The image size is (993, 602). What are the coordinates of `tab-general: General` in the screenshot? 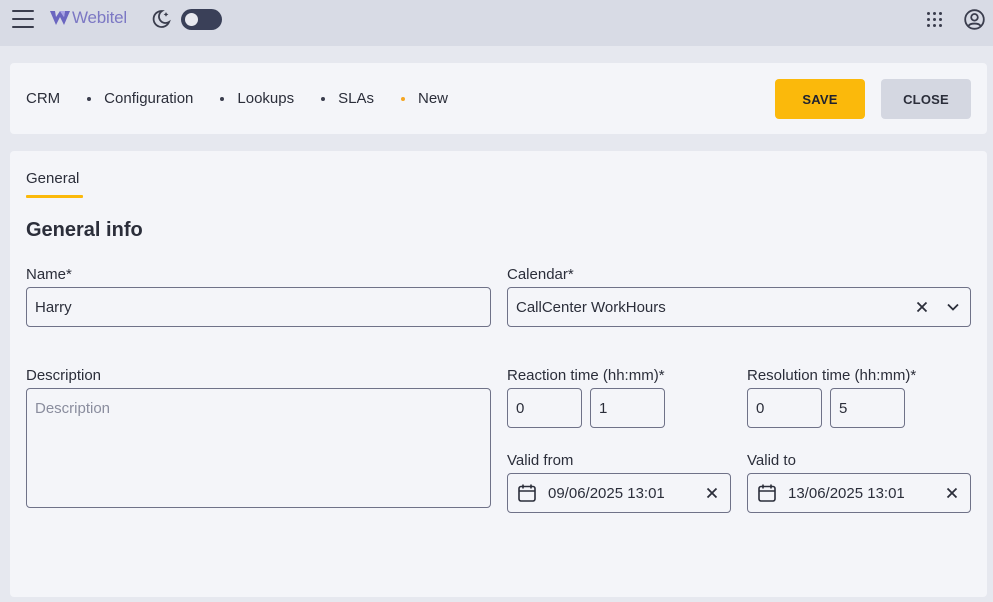 It's located at (52, 178).